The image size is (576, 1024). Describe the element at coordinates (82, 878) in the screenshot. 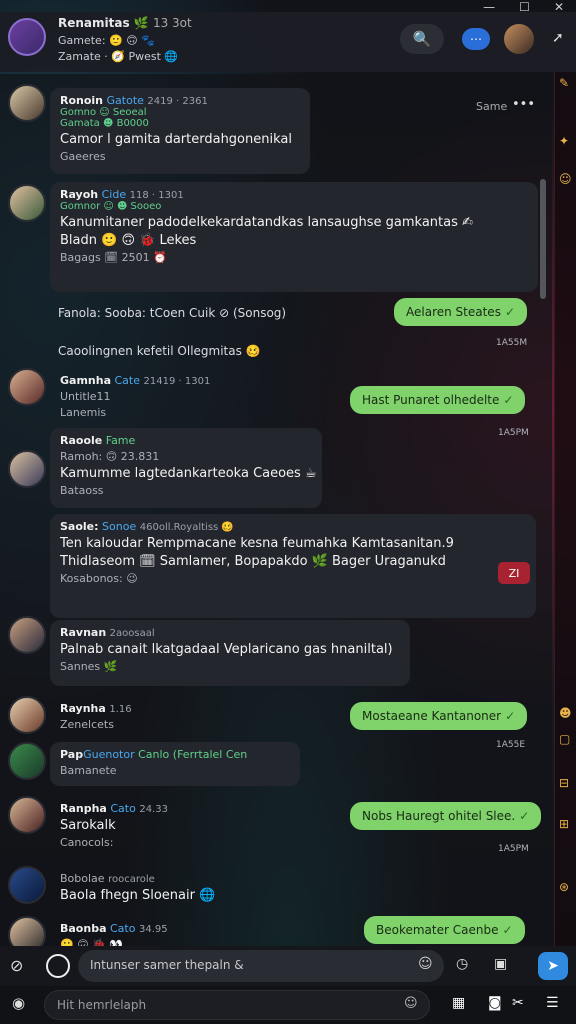

I see `sender-name: Bobolae` at that location.